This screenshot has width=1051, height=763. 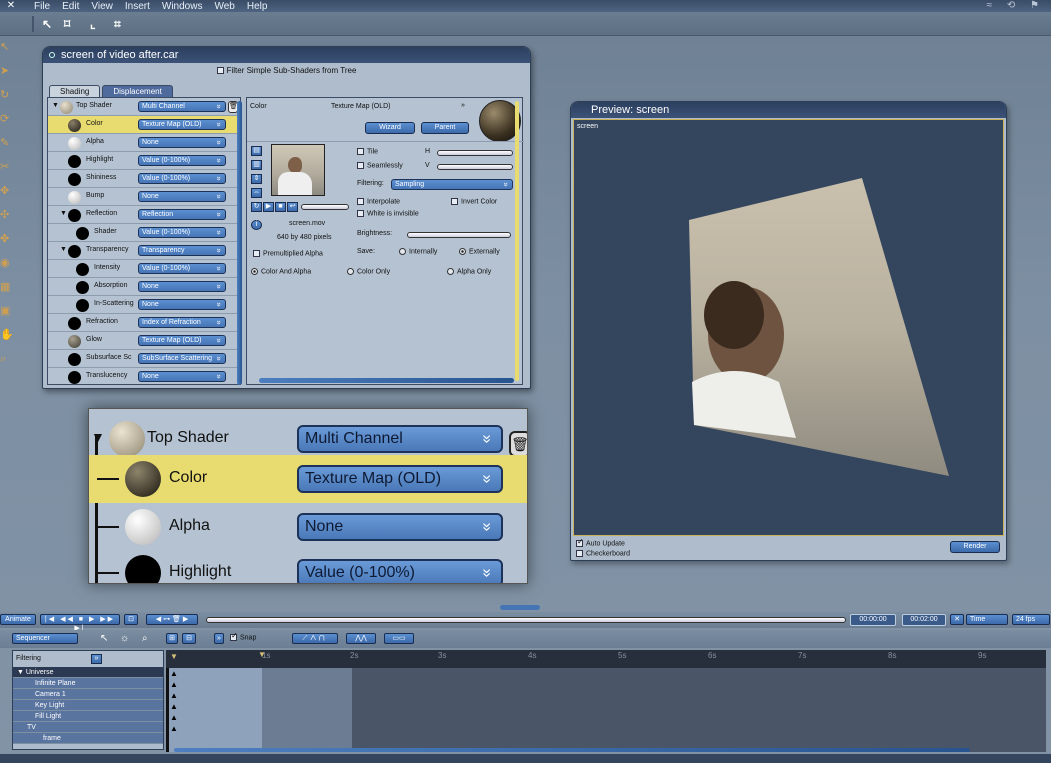 I want to click on menu-file: File, so click(x=42, y=6).